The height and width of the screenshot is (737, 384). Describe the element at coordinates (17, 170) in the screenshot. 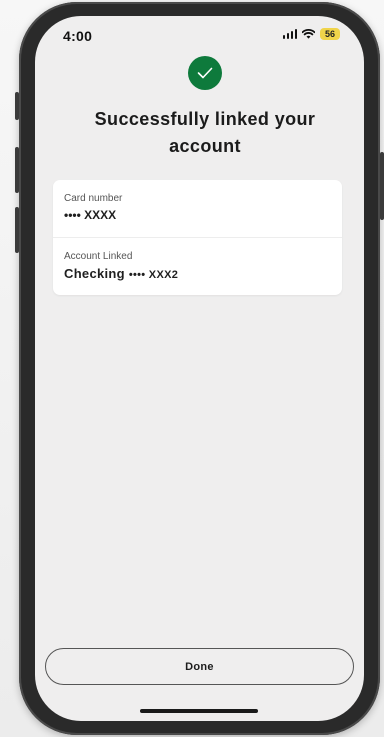

I see `volume-up-button` at that location.